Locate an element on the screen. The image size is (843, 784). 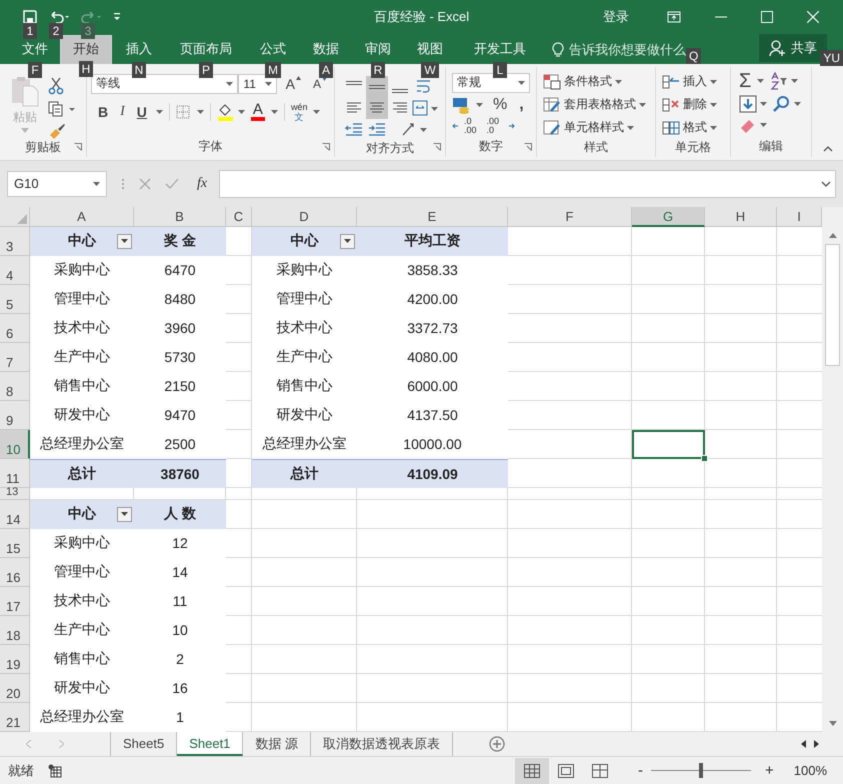
row-header: 9 is located at coordinates (15, 415).